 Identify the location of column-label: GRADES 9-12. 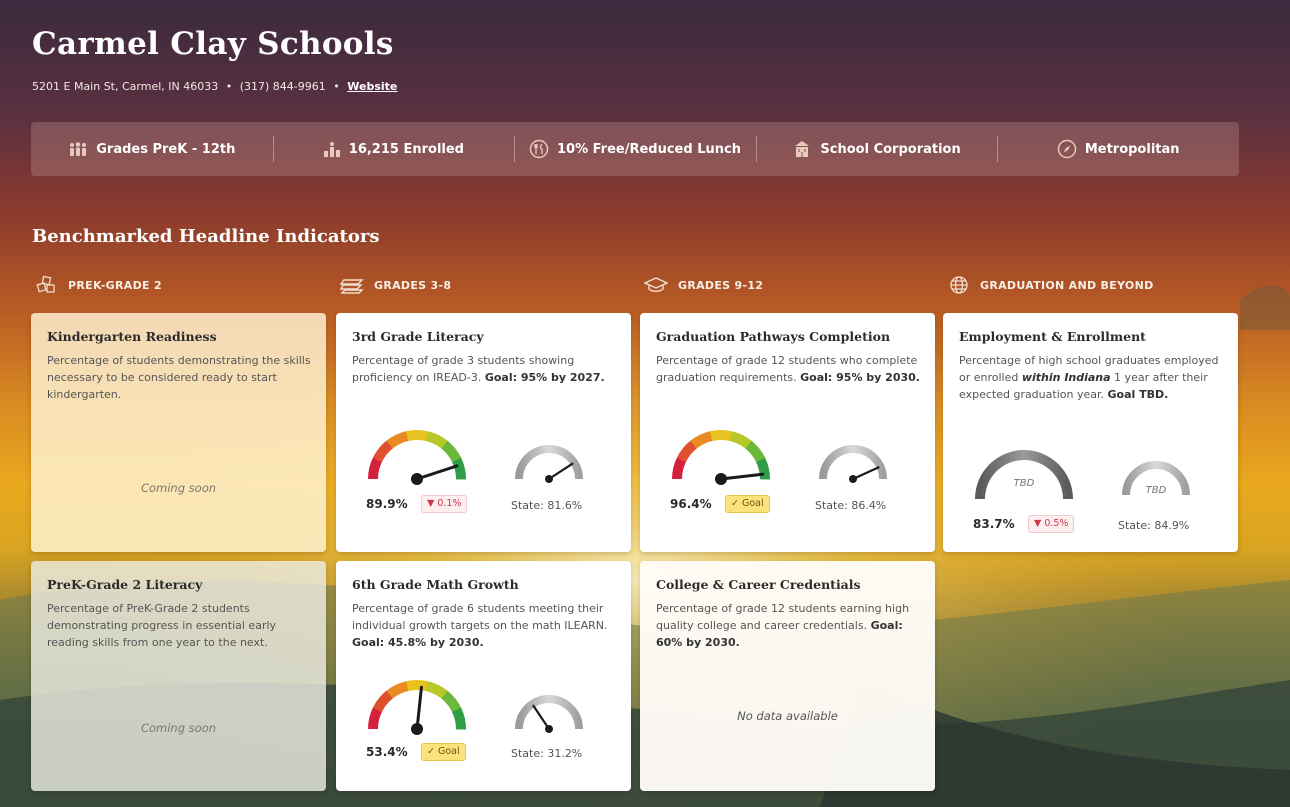
(721, 285).